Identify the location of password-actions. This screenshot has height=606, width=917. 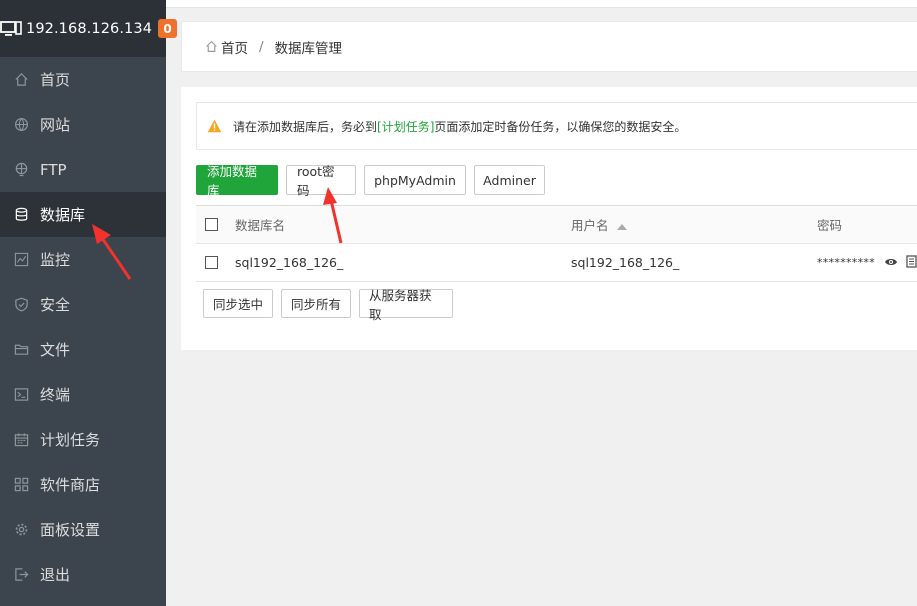
(900, 262).